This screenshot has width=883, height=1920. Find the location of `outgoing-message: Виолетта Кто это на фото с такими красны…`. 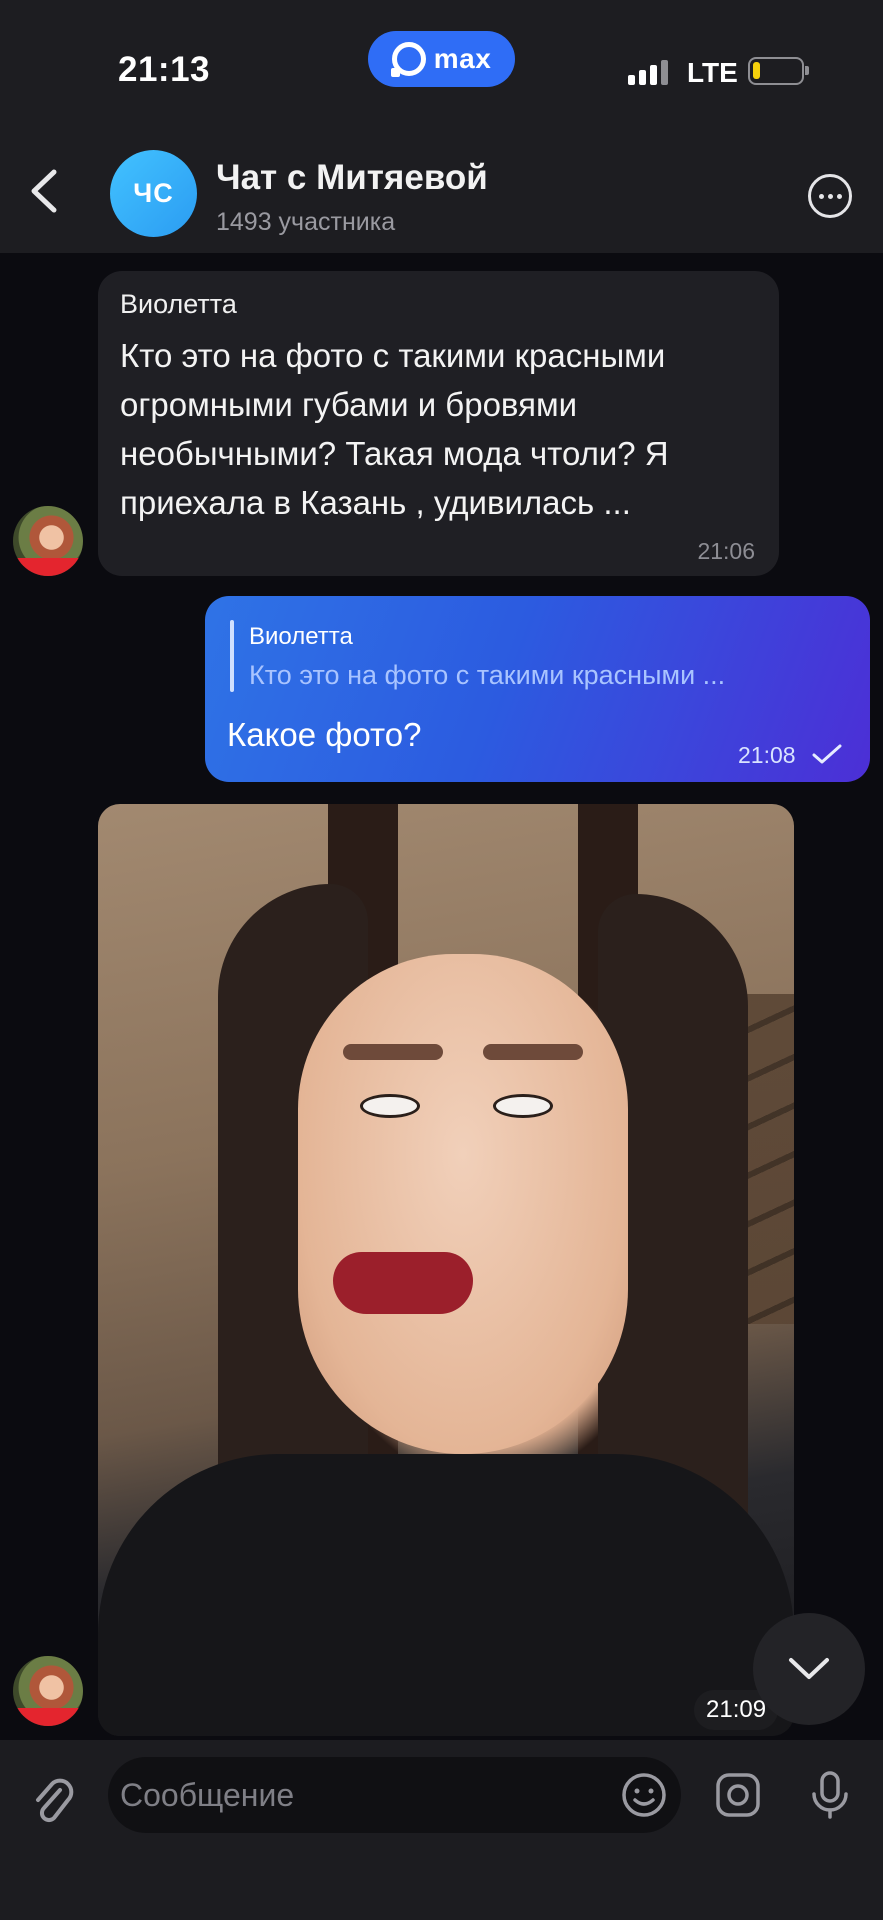

outgoing-message: Виолетта Кто это на фото с такими красны… is located at coordinates (537, 689).